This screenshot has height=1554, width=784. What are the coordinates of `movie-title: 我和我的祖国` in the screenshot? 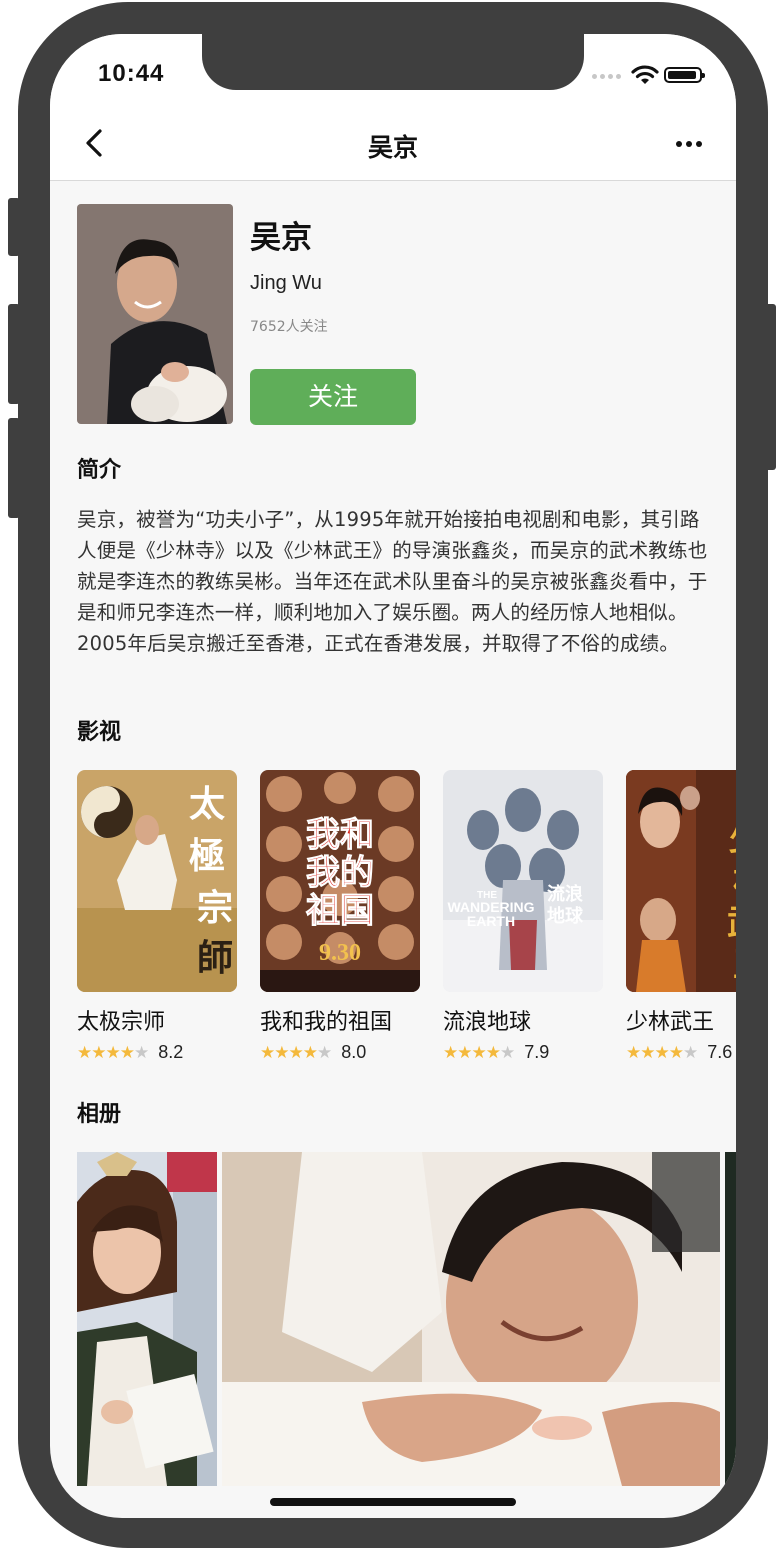 It's located at (326, 1022).